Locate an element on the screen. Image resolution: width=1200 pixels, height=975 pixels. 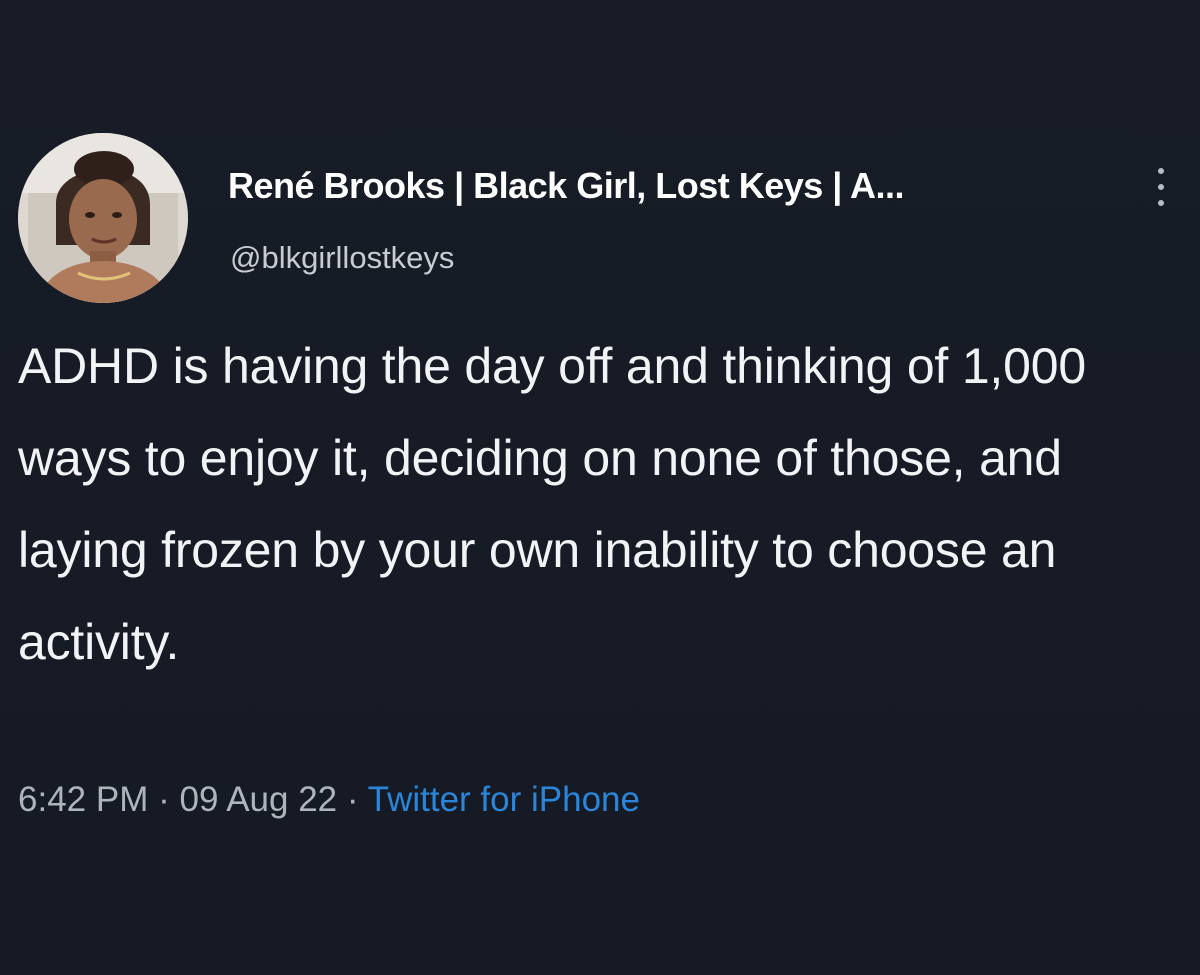
more-options-icon is located at coordinates (1162, 188).